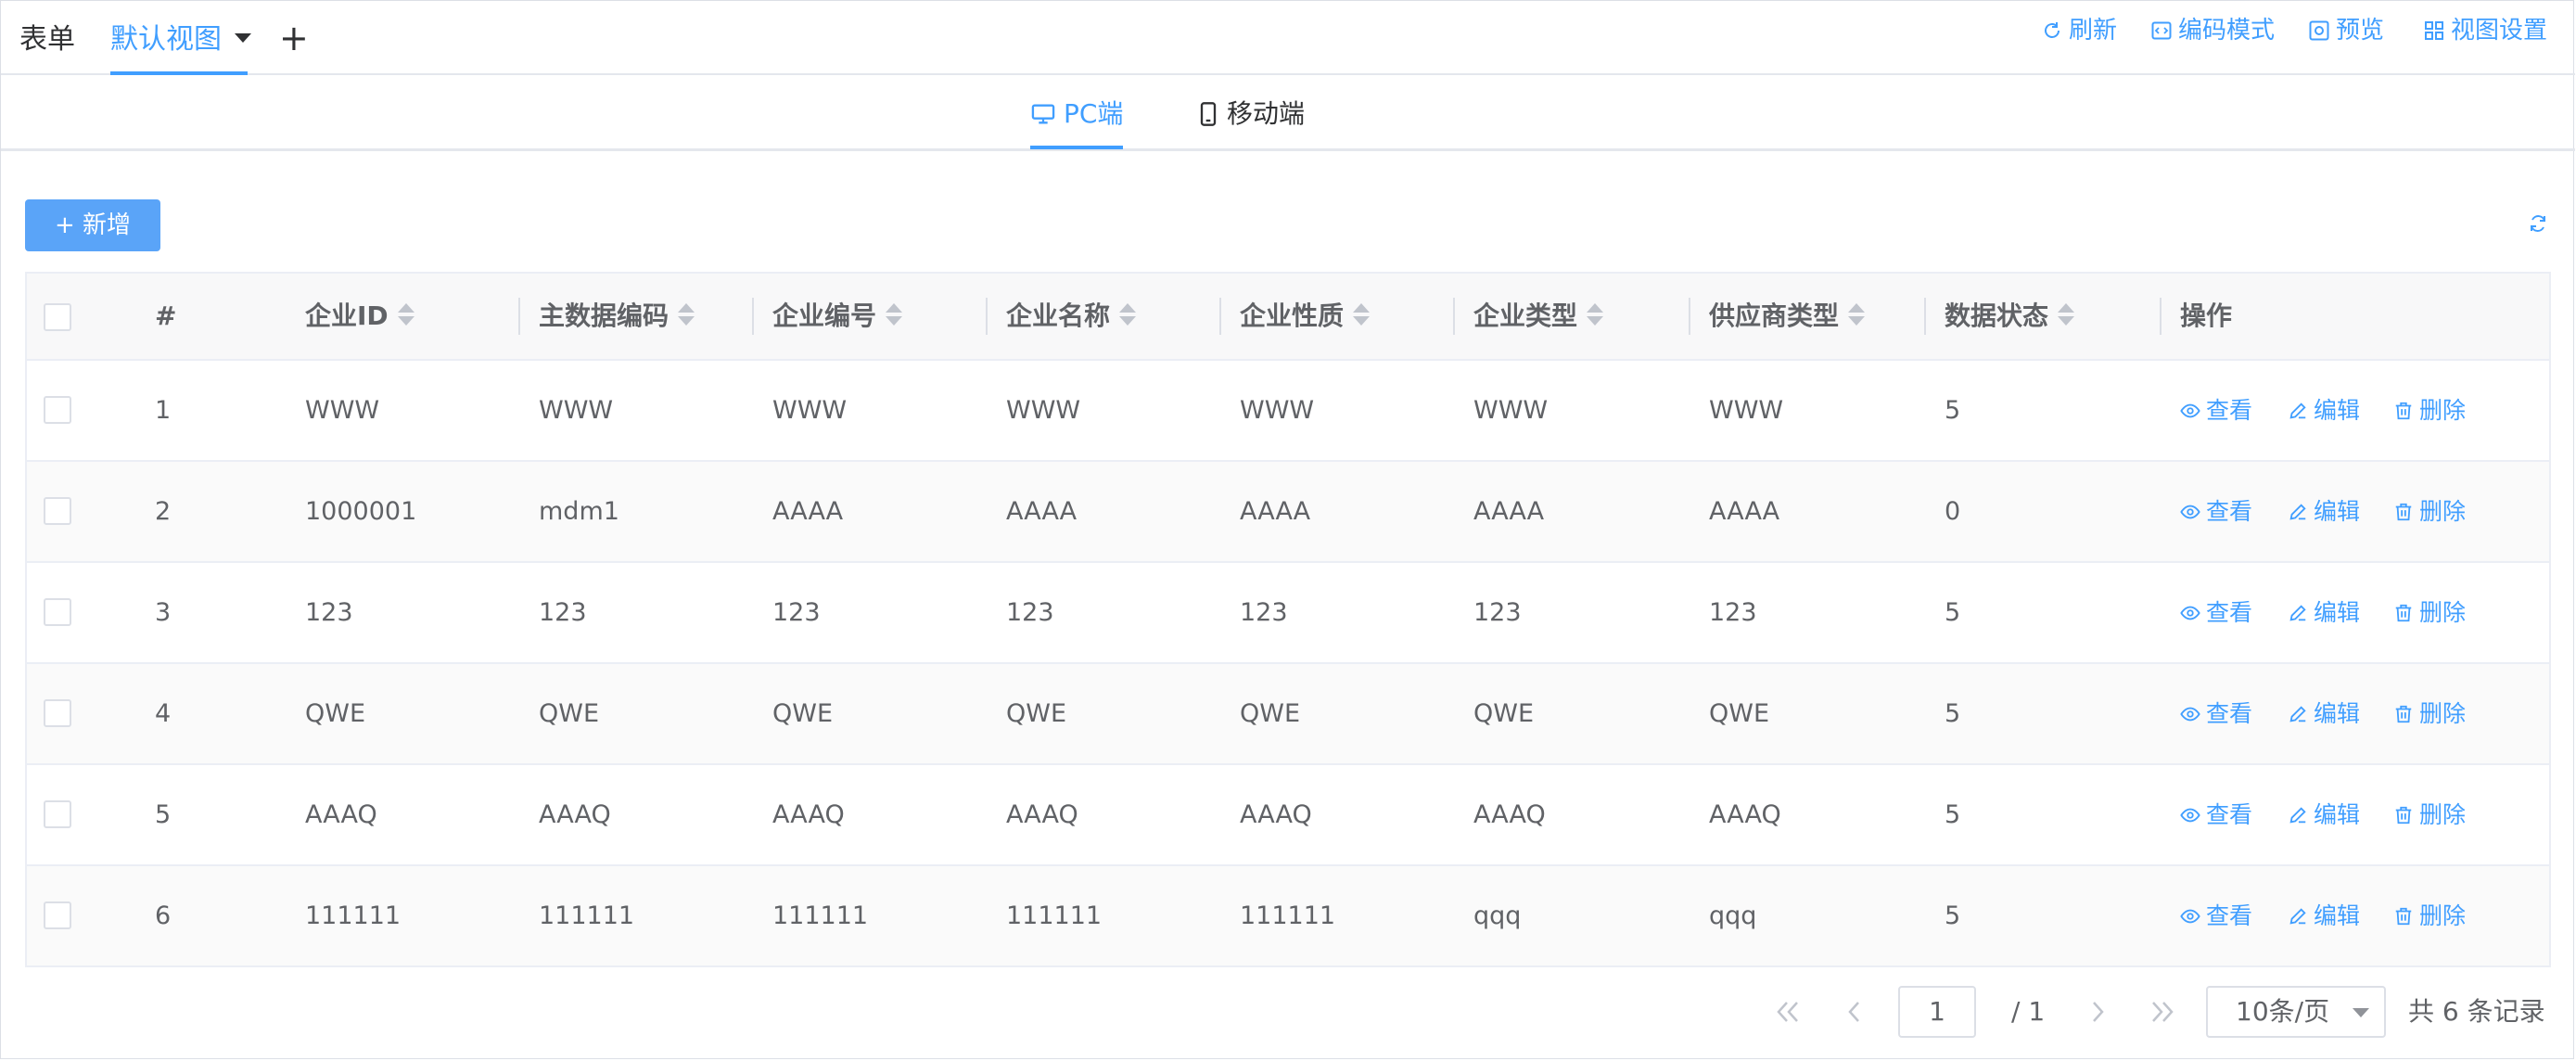 The width and height of the screenshot is (2576, 1061). Describe the element at coordinates (2212, 30) in the screenshot. I see `code-mode-button: 编码模式` at that location.